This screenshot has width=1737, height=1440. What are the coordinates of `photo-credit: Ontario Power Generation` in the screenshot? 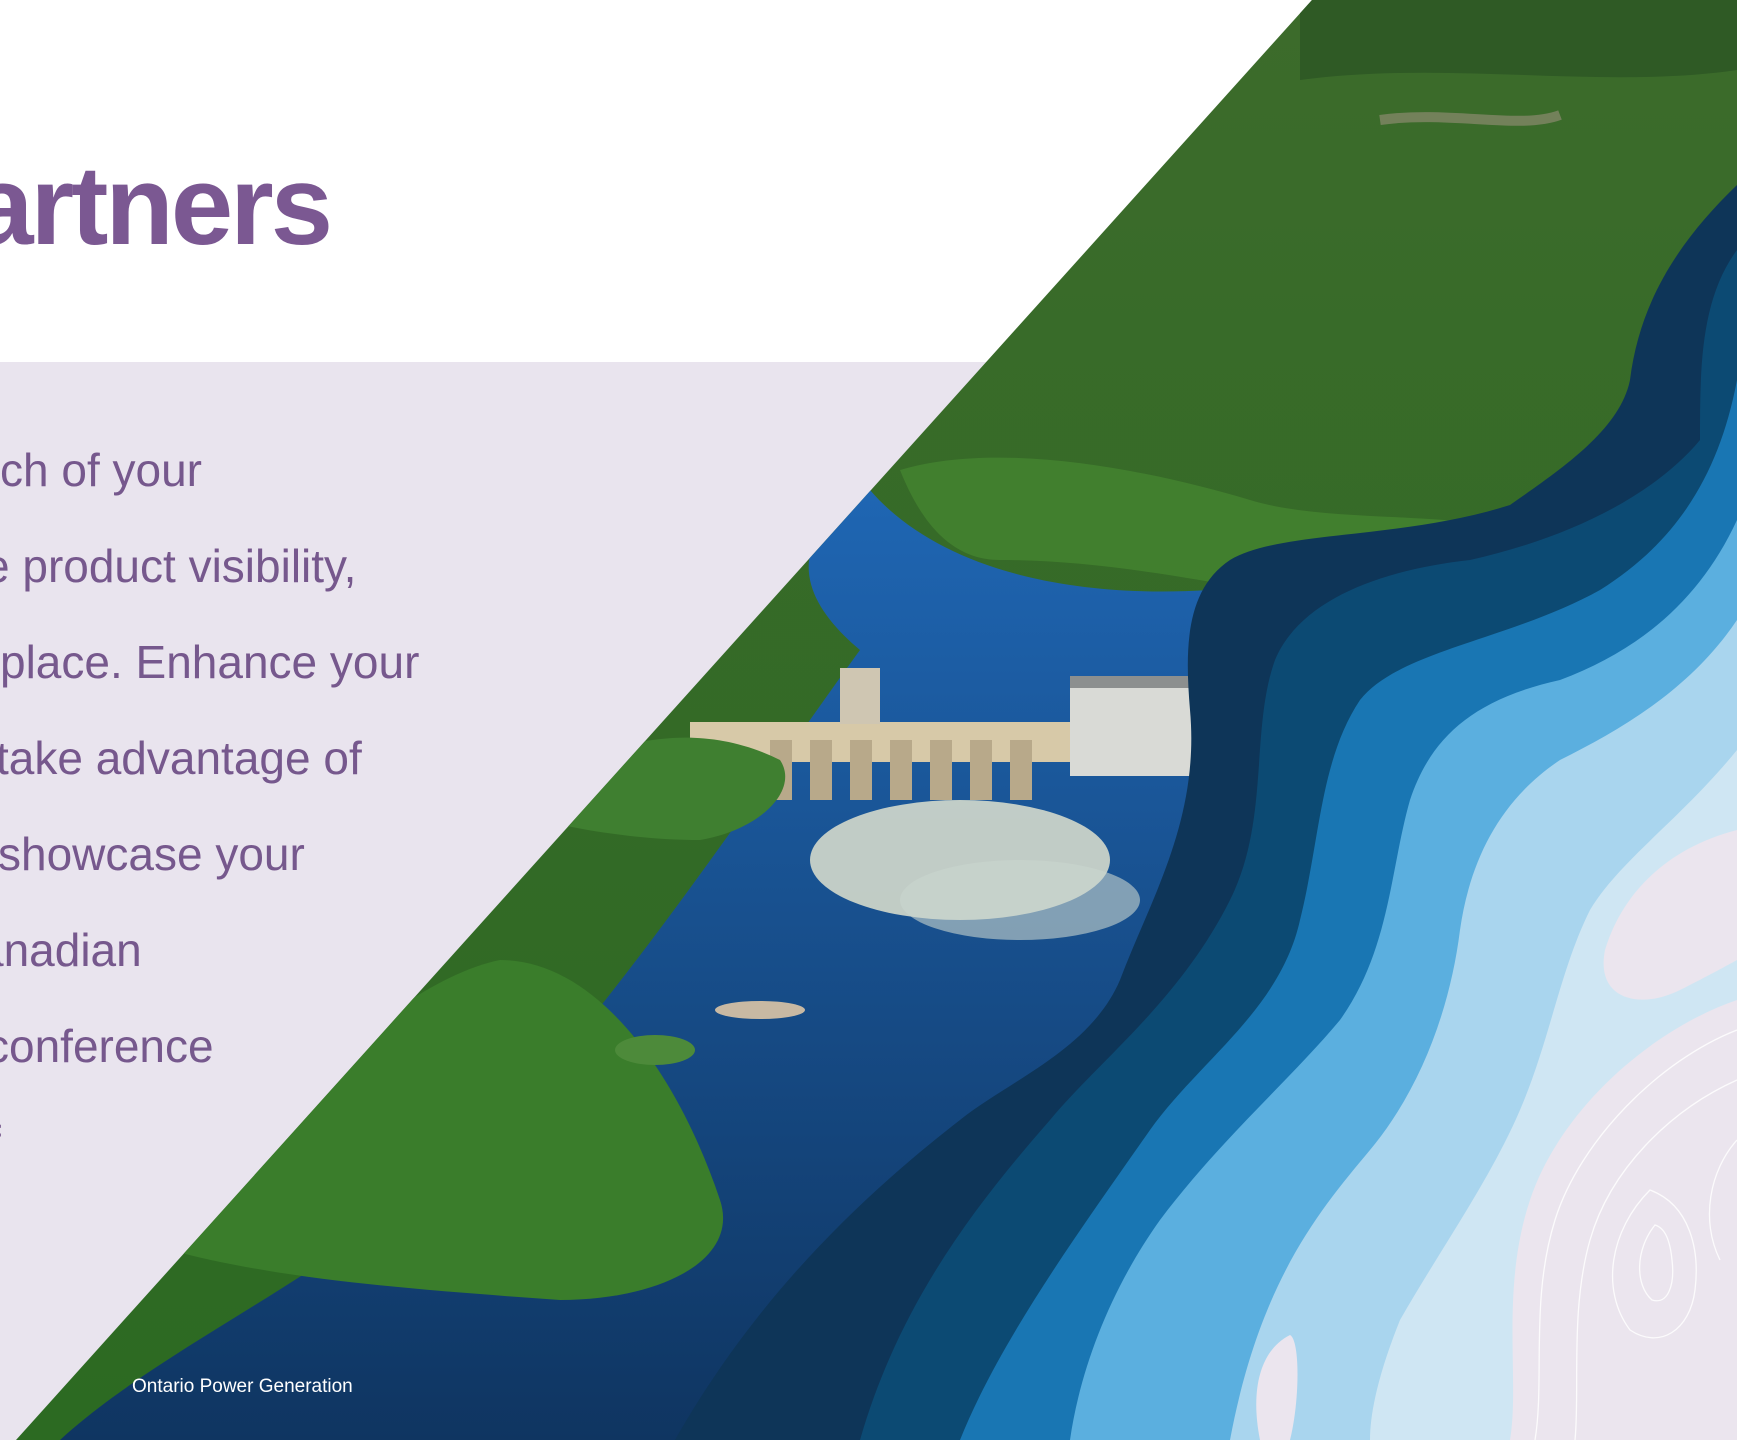 It's located at (242, 1386).